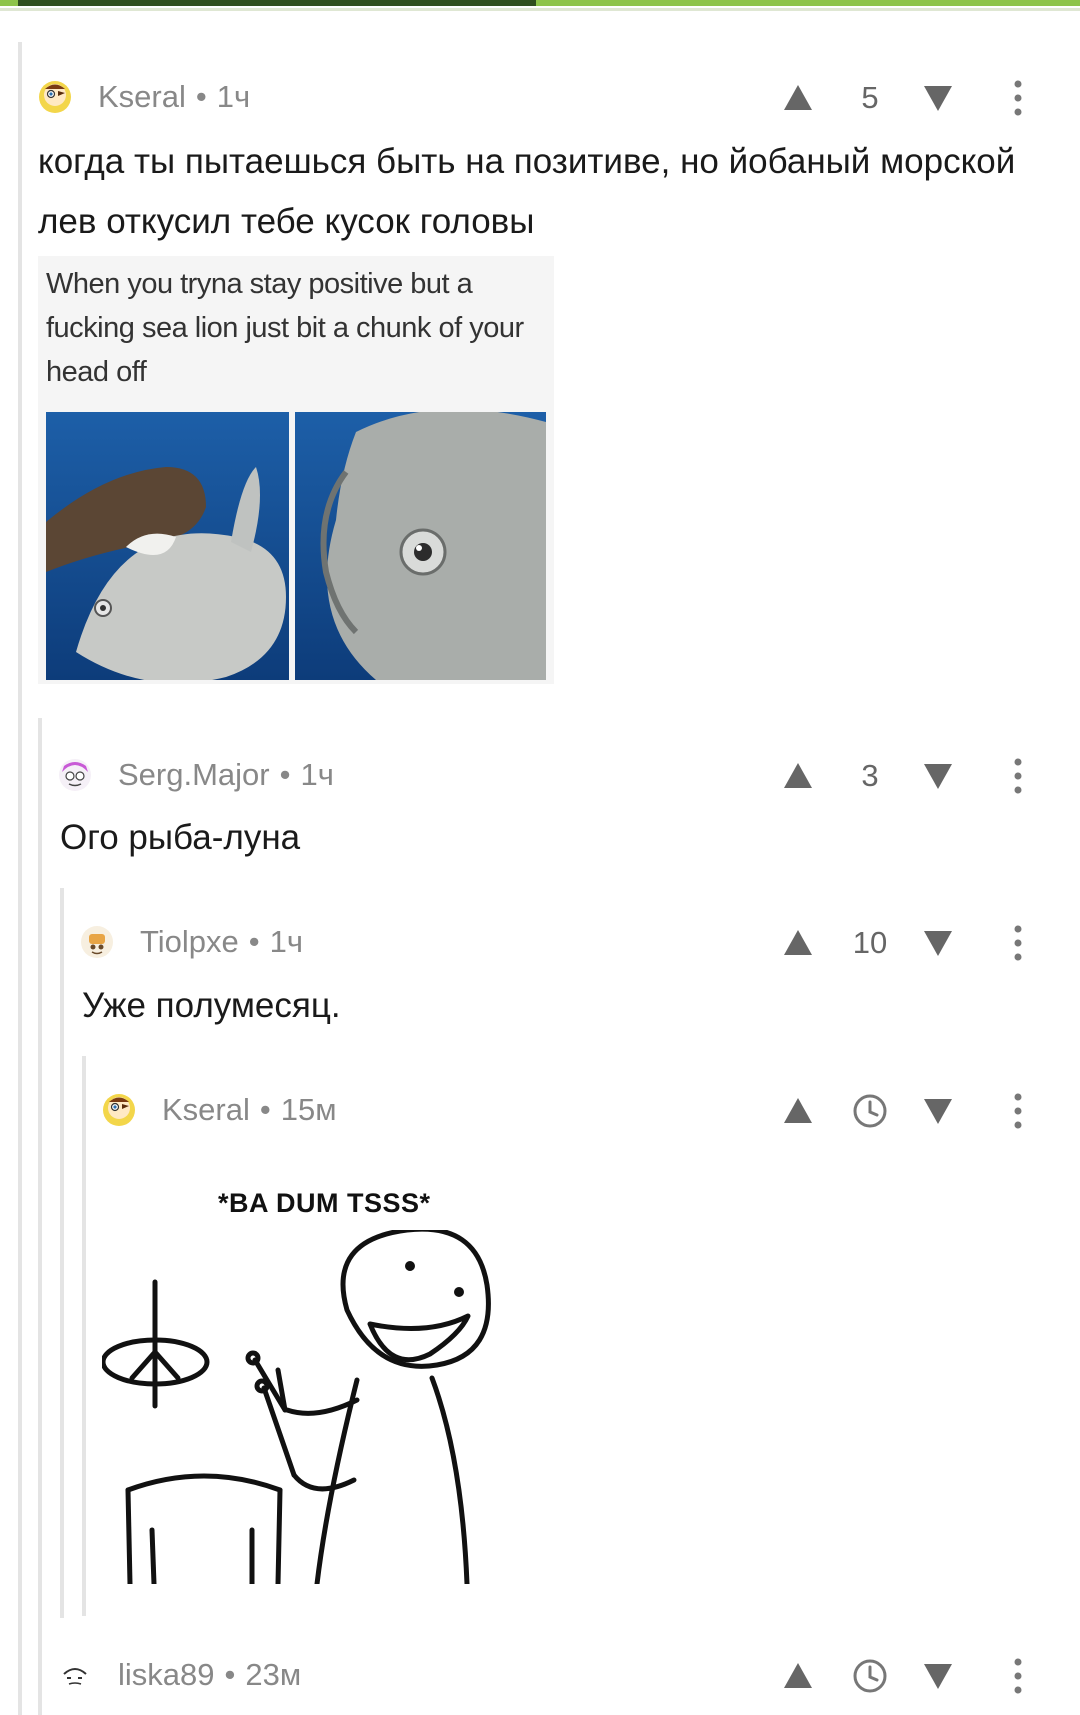 Image resolution: width=1080 pixels, height=1715 pixels. I want to click on vote-score: 5, so click(870, 97).